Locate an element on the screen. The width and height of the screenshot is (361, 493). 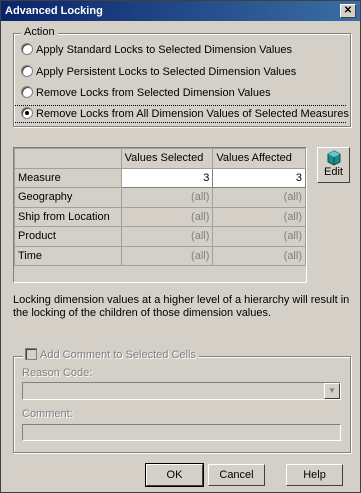
cell-time-selected: (all) is located at coordinates (167, 255).